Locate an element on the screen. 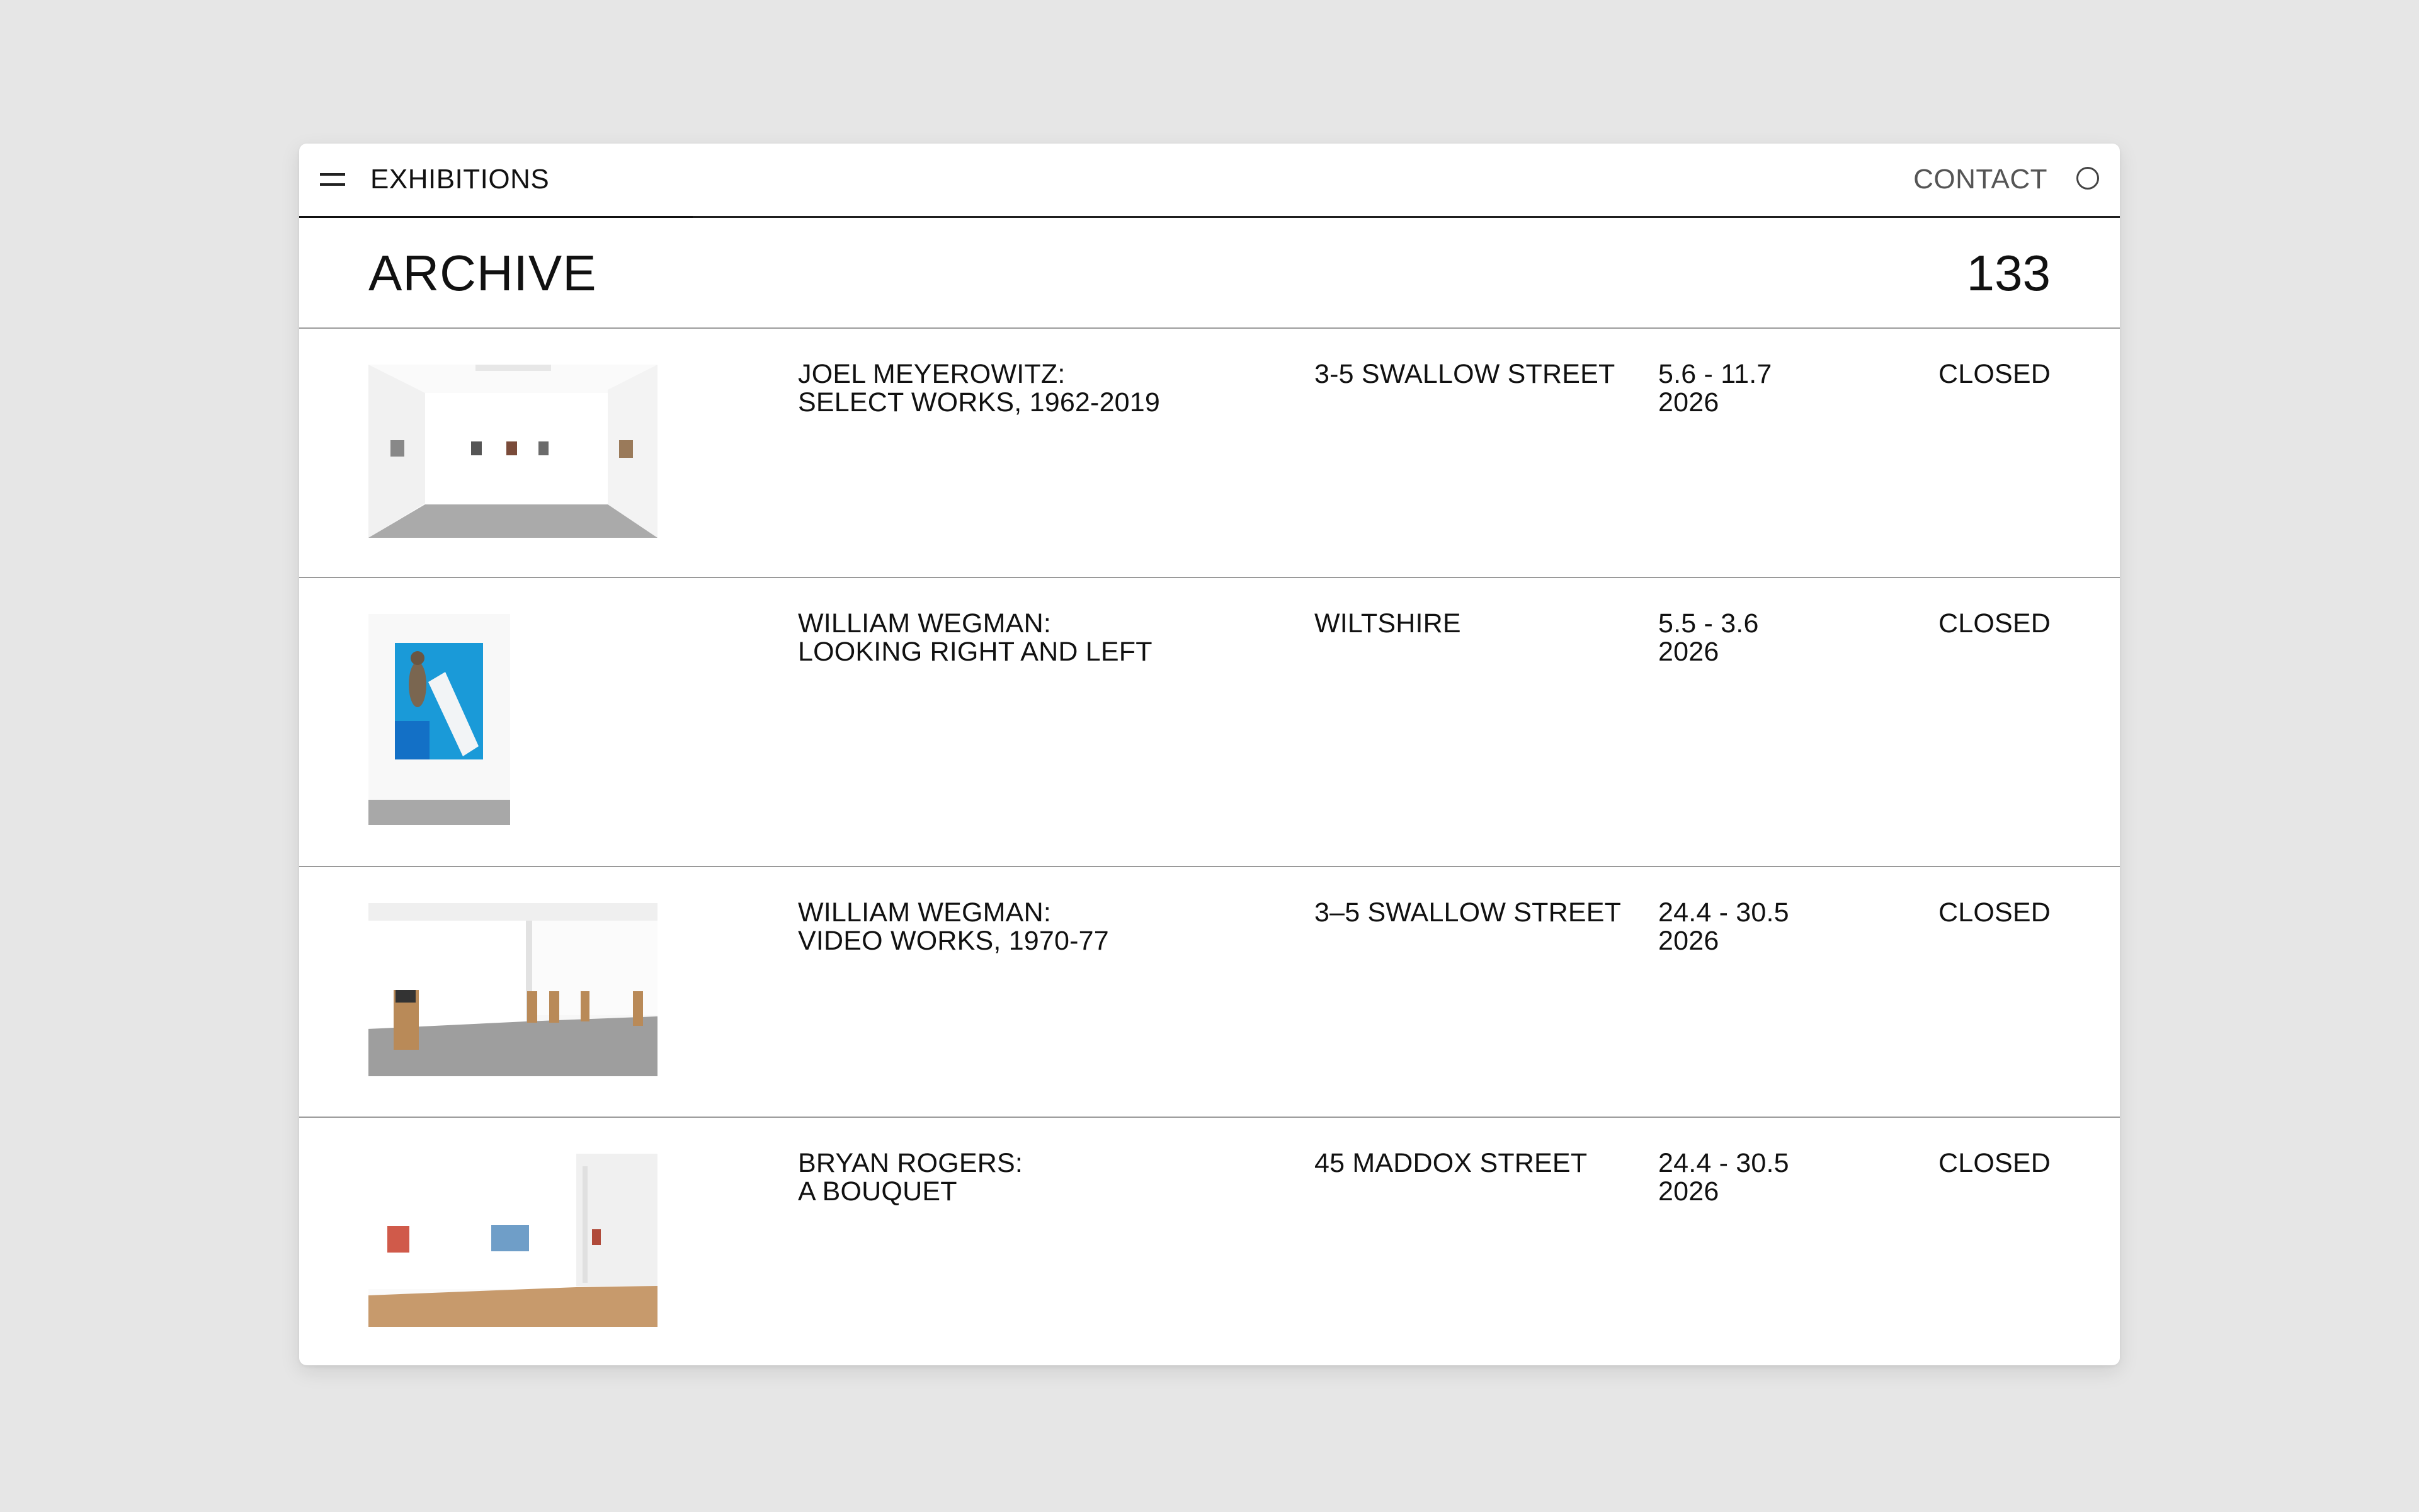  exhibition-location: 3-5 SWALLOW STREET is located at coordinates (1465, 374).